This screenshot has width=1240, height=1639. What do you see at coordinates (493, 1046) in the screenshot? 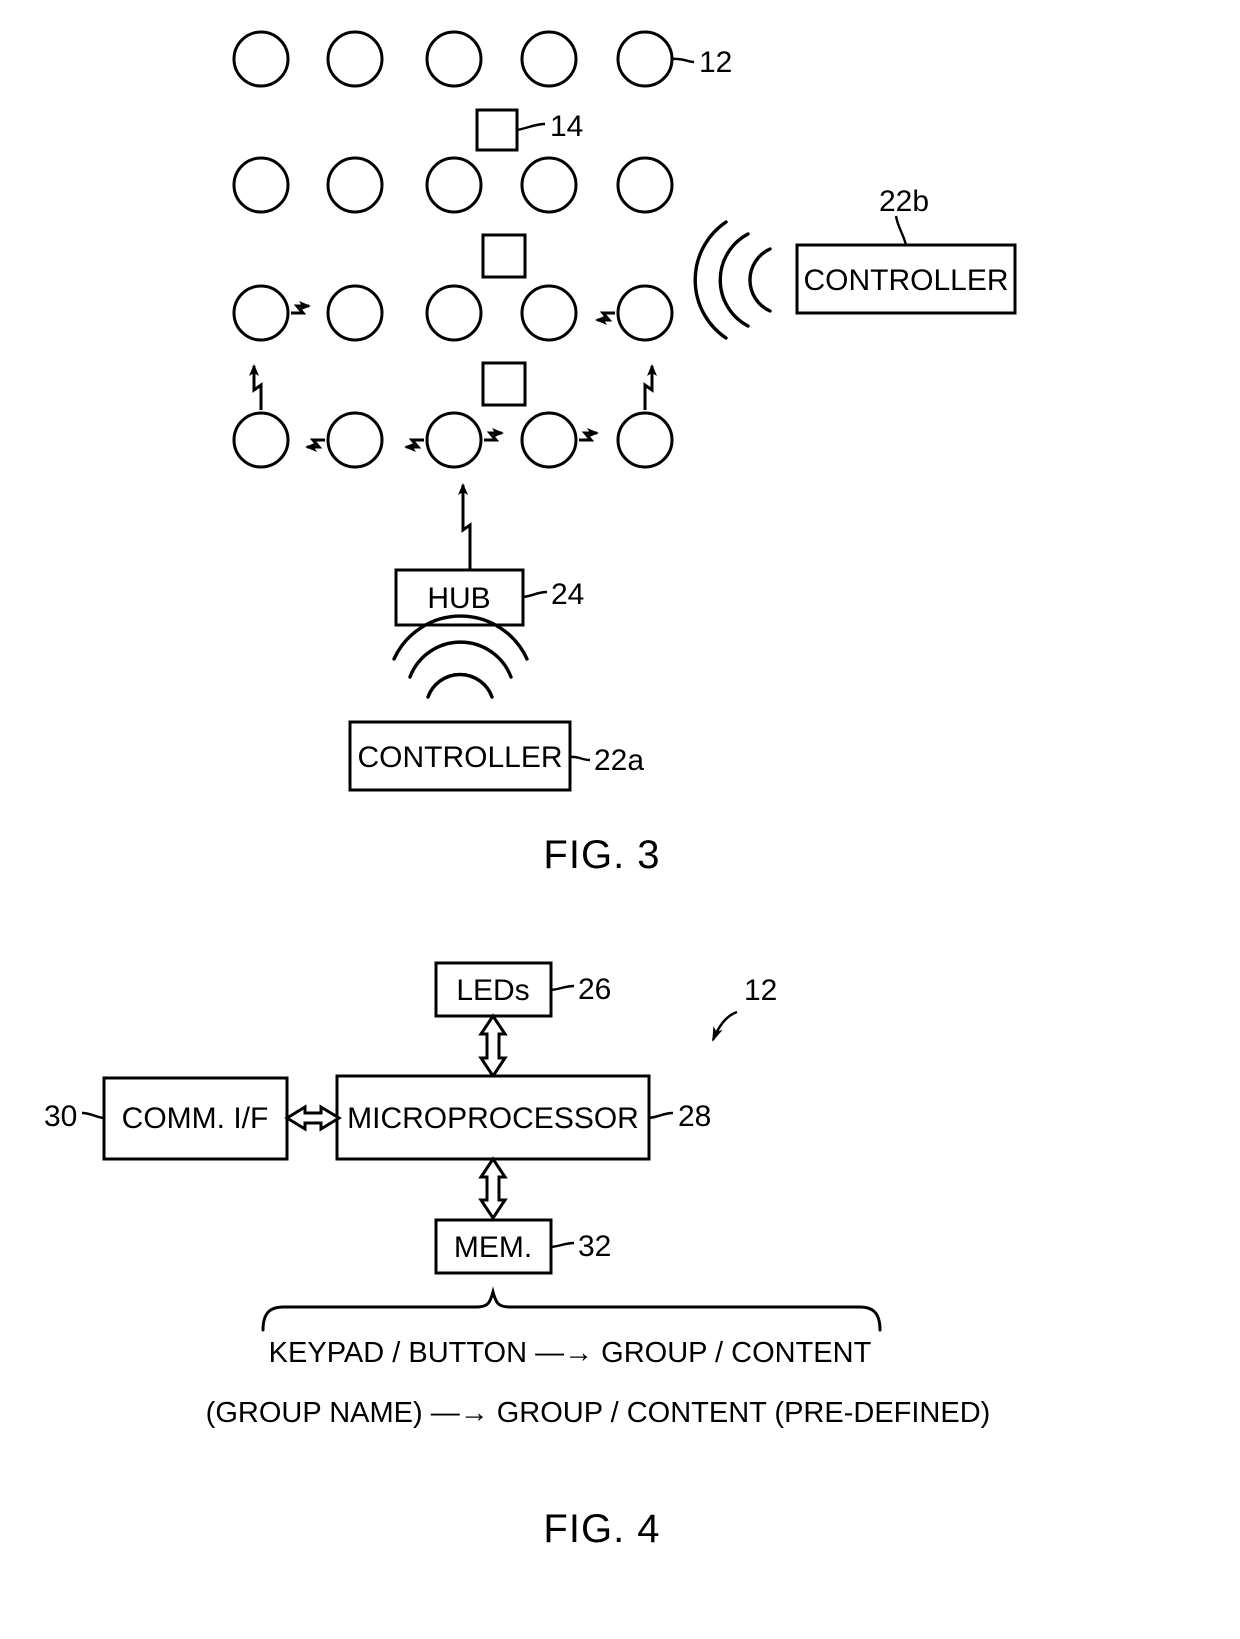
I see `leds-microprocessor-arrow` at bounding box center [493, 1046].